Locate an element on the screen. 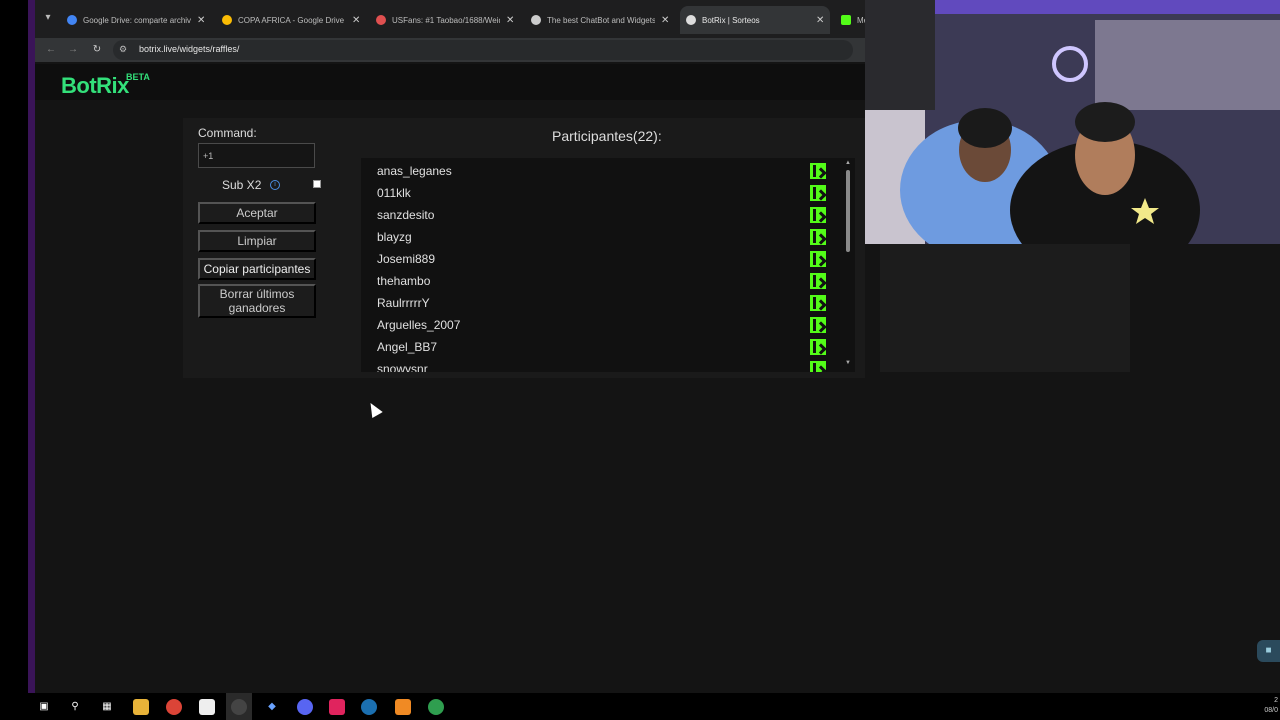 Image resolution: width=1280 pixels, height=720 pixels. obs-icon is located at coordinates (239, 707).